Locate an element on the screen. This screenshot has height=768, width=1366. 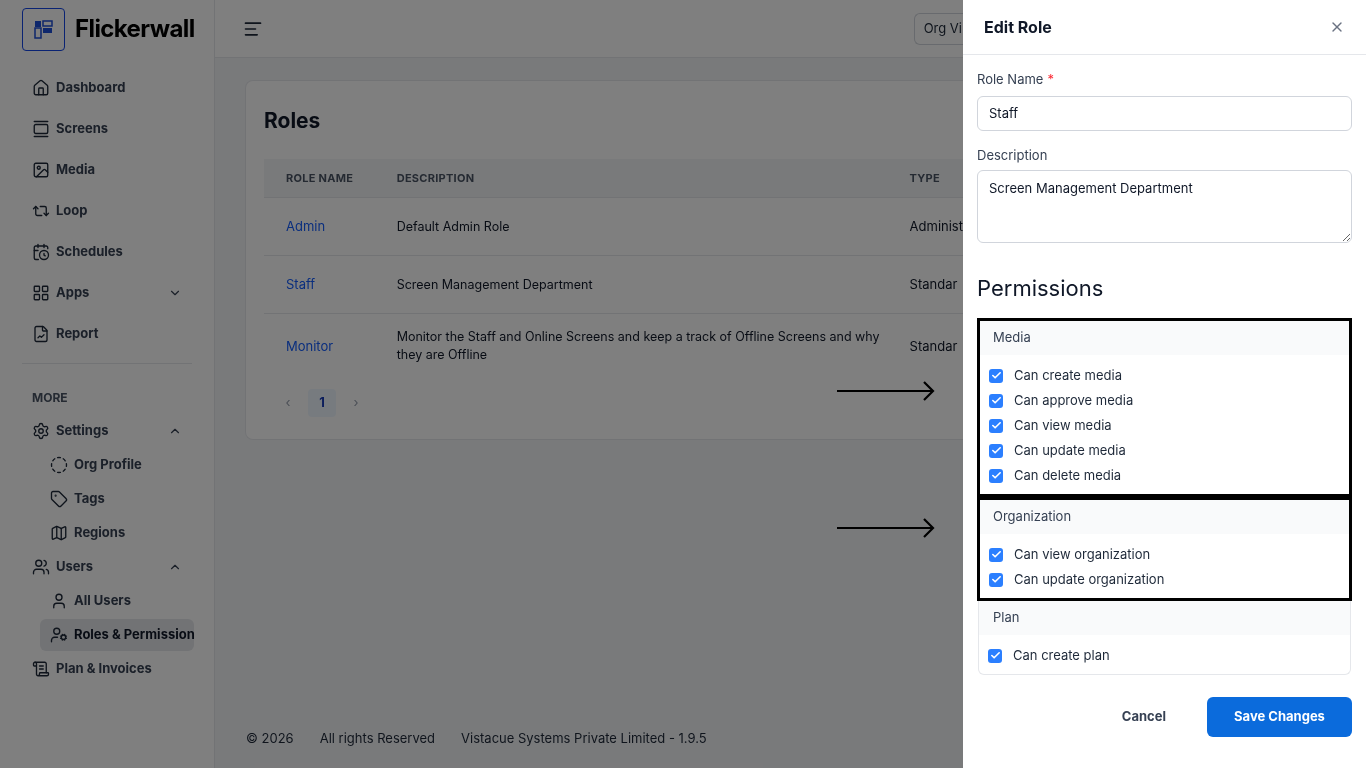
company-text: Vistacue Systems Private Limited - 1.9.5 is located at coordinates (584, 738).